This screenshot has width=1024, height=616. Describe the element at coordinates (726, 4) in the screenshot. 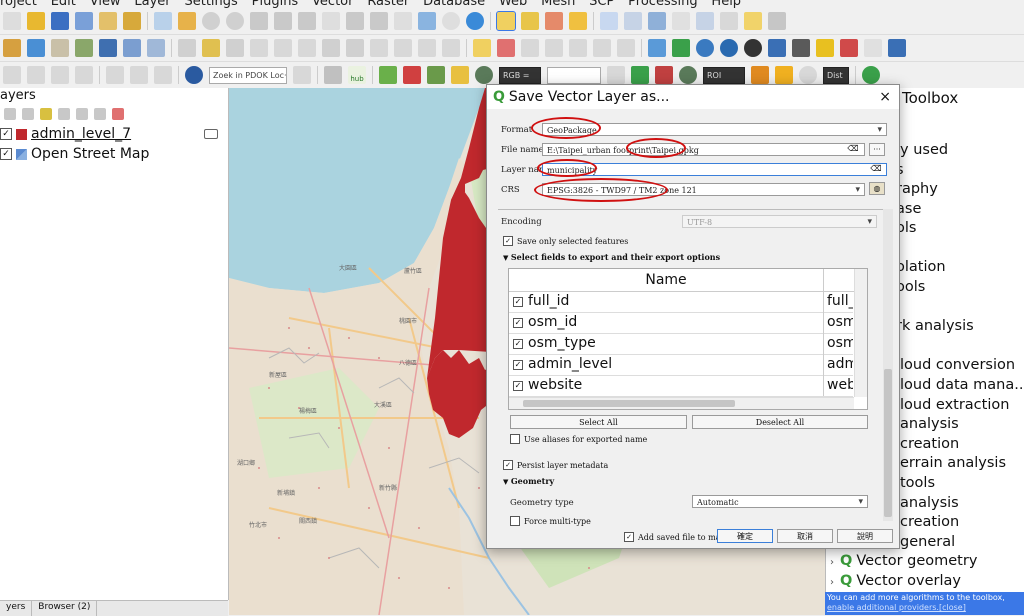

I see `menu-help: Help` at that location.